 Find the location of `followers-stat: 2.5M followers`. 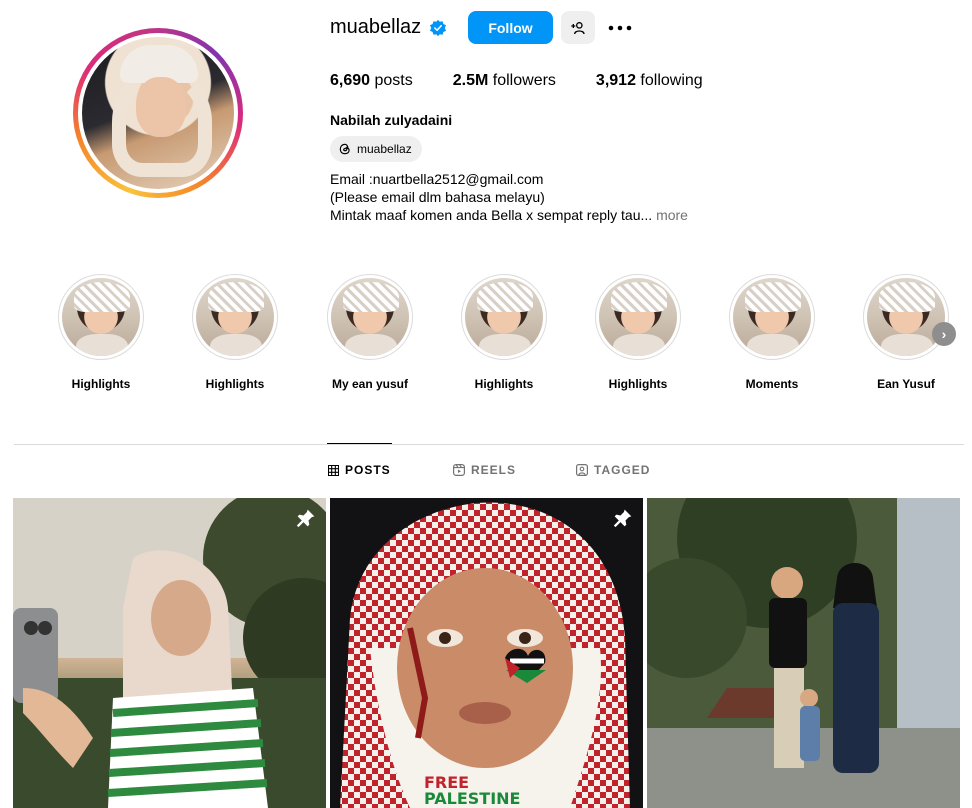

followers-stat: 2.5M followers is located at coordinates (504, 81).